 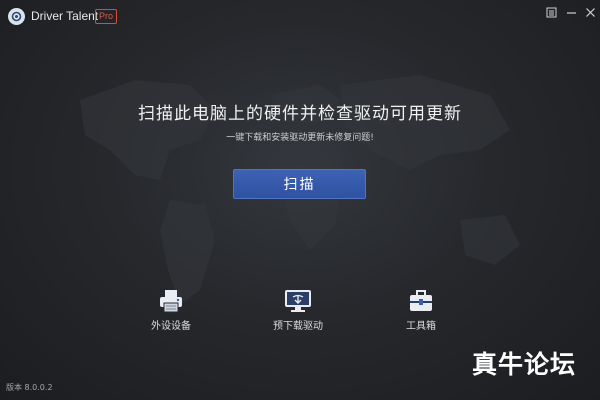 What do you see at coordinates (16, 16) in the screenshot?
I see `app-logo-icon` at bounding box center [16, 16].